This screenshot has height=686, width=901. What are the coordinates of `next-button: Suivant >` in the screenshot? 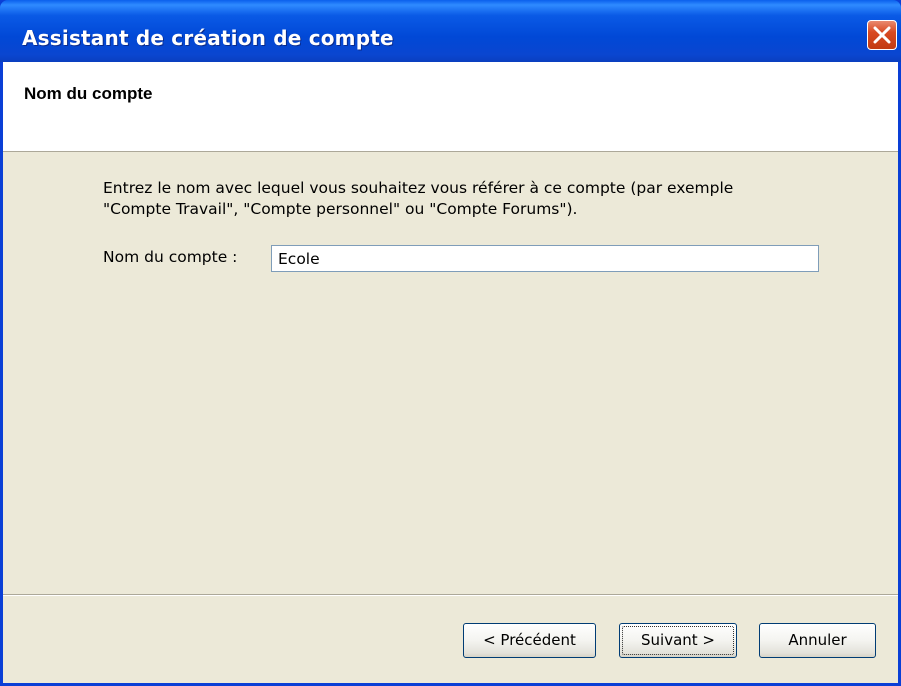 It's located at (678, 640).